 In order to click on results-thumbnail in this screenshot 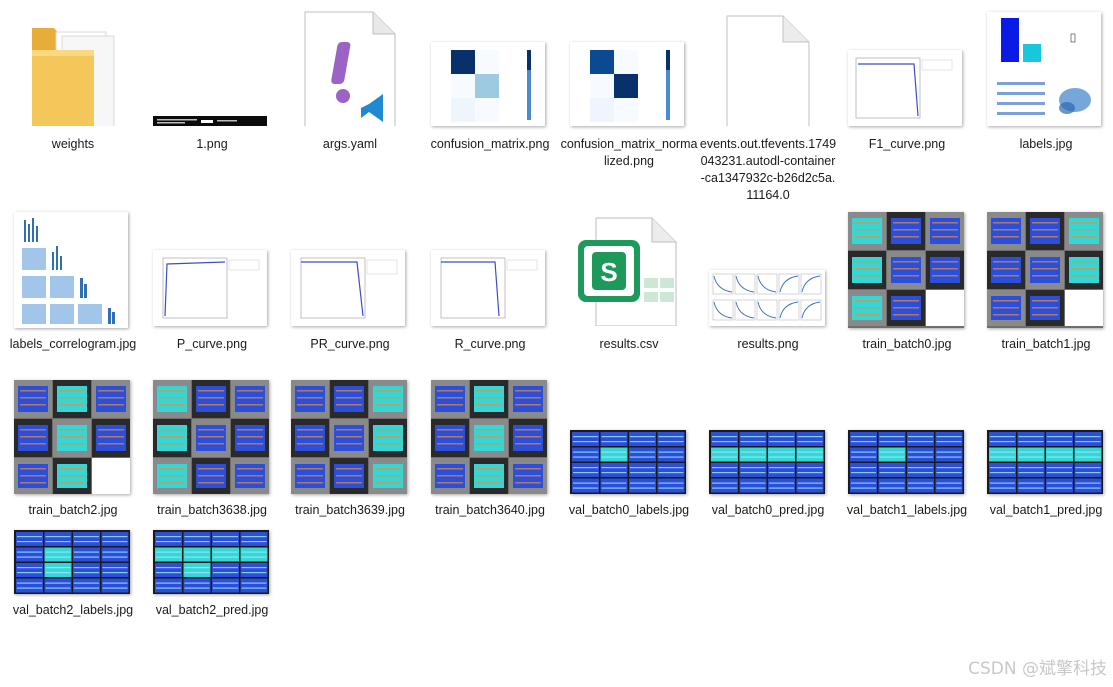, I will do `click(768, 267)`.